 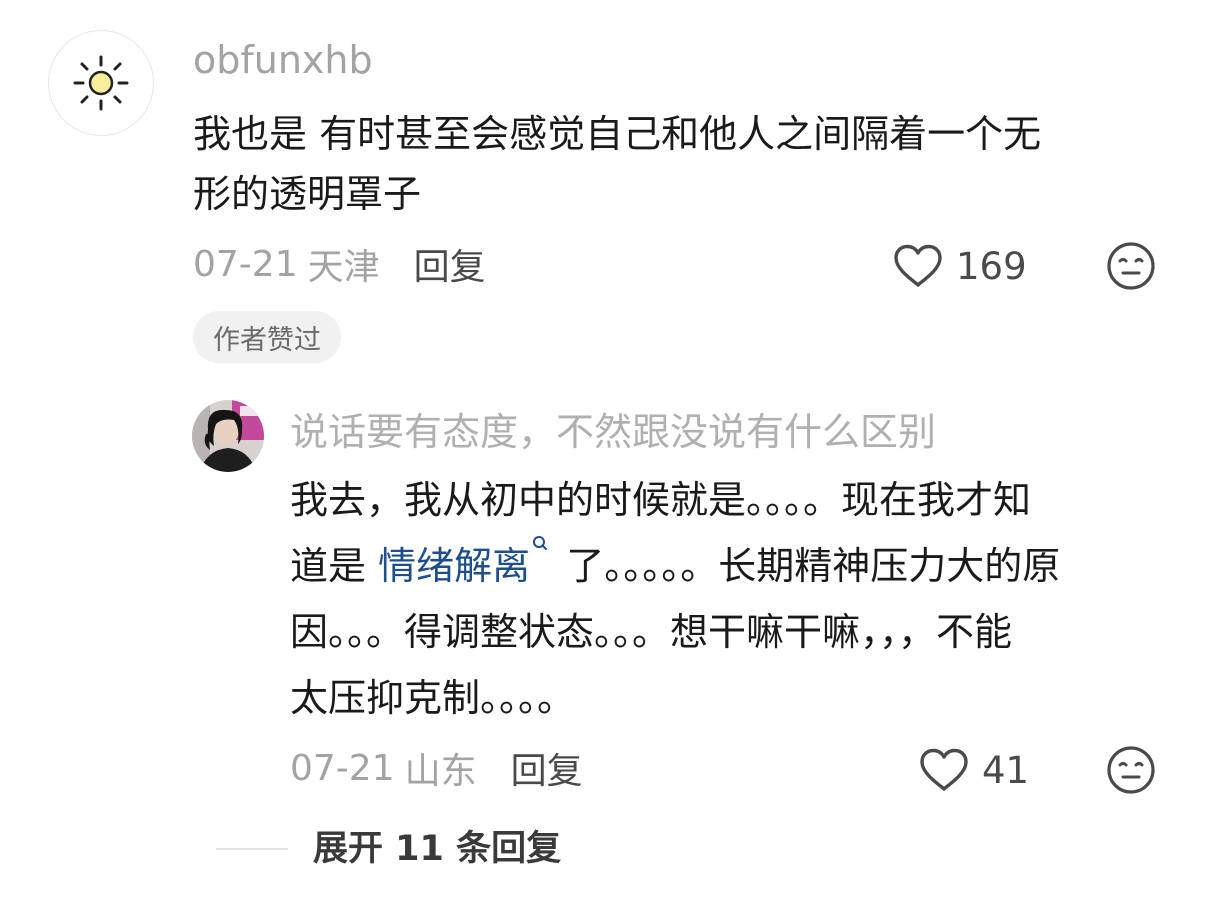 I want to click on reply-avatar, so click(x=228, y=436).